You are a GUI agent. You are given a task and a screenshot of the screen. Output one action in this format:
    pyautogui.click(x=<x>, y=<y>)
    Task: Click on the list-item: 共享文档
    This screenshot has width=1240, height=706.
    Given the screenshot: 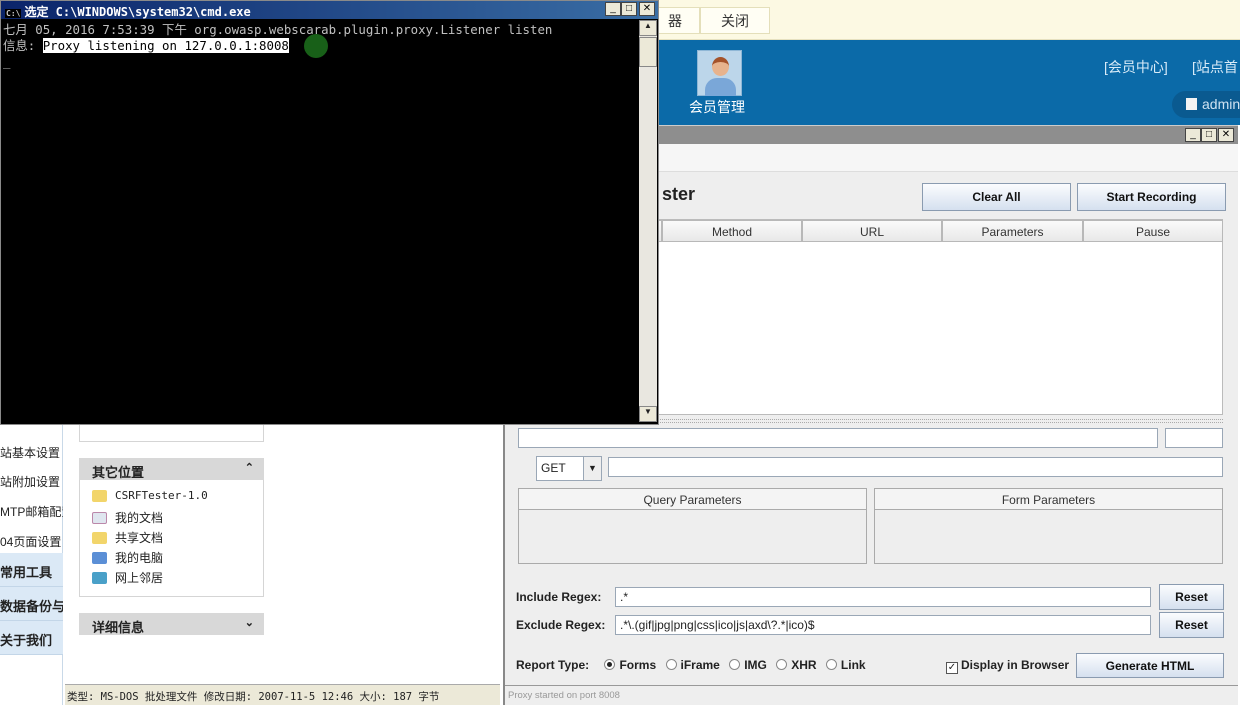 What is the action you would take?
    pyautogui.click(x=127, y=537)
    